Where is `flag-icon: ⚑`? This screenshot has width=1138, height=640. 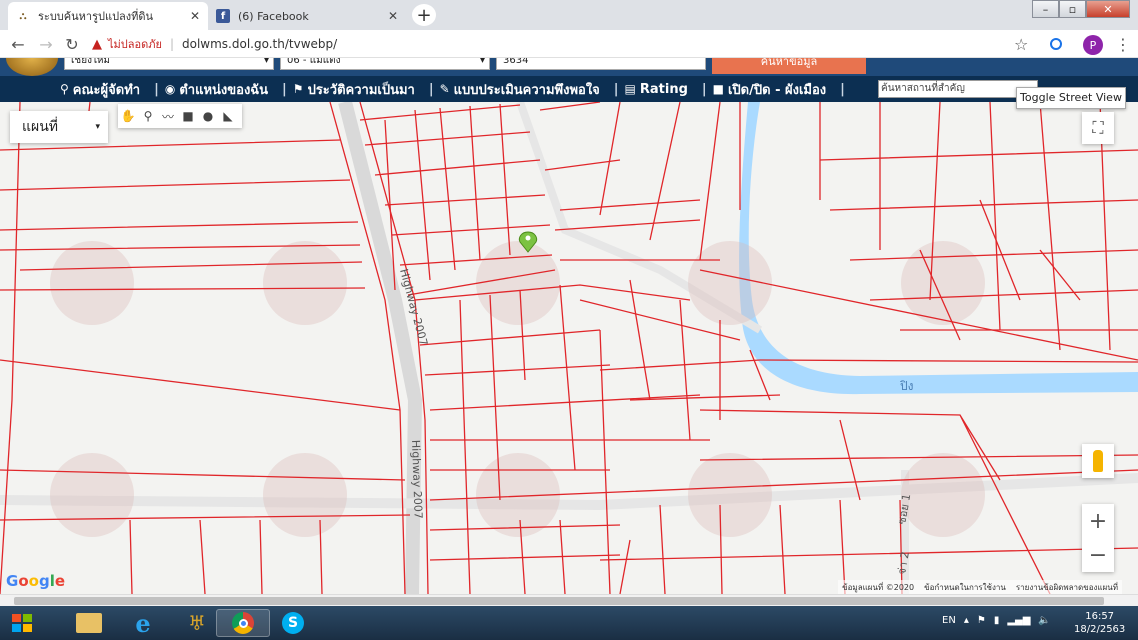
flag-icon: ⚑ is located at coordinates (981, 620).